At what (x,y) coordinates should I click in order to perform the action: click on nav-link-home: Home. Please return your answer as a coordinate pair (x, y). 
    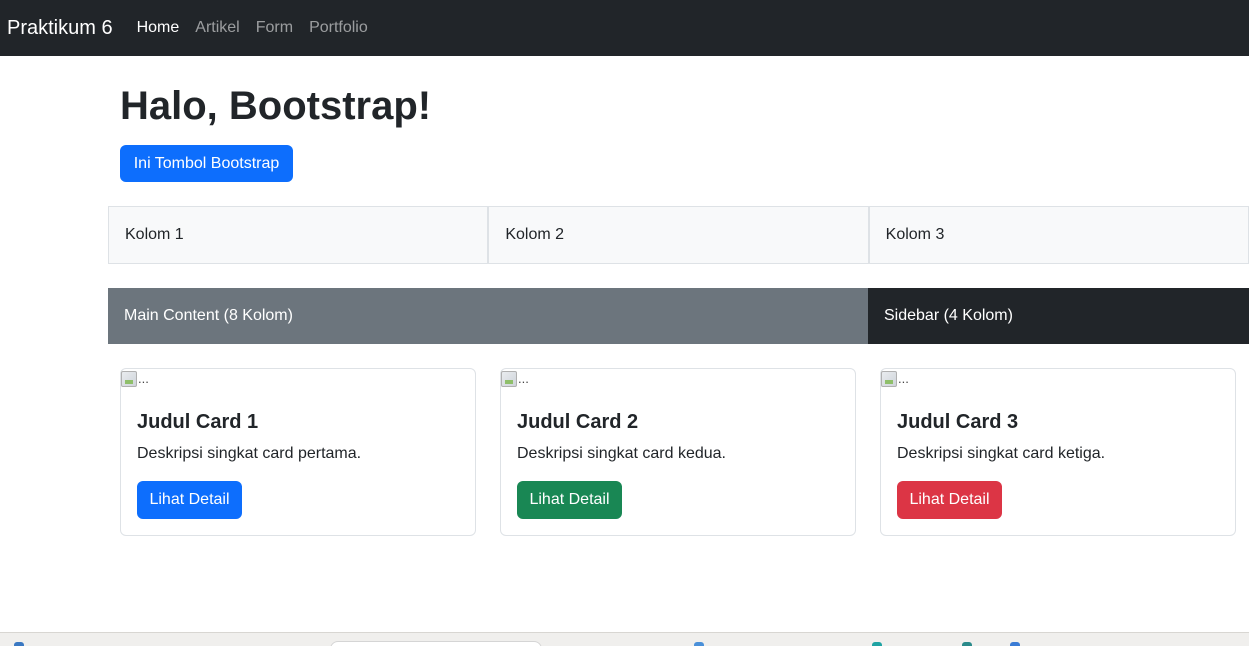
    Looking at the image, I should click on (158, 28).